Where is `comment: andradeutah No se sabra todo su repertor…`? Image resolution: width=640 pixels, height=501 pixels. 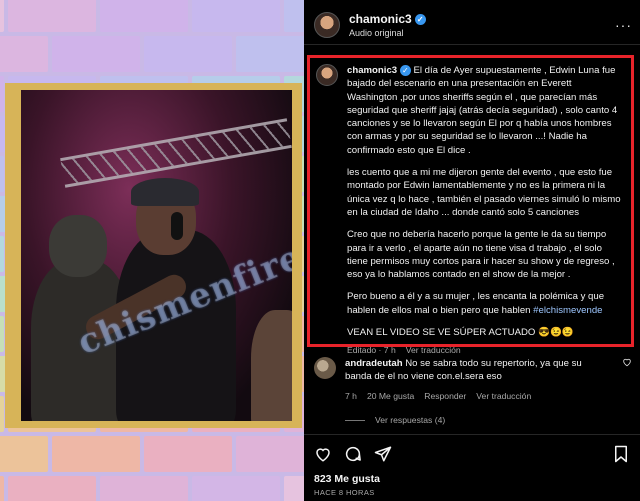 comment: andradeutah No se sabra todo su repertor… is located at coordinates (473, 370).